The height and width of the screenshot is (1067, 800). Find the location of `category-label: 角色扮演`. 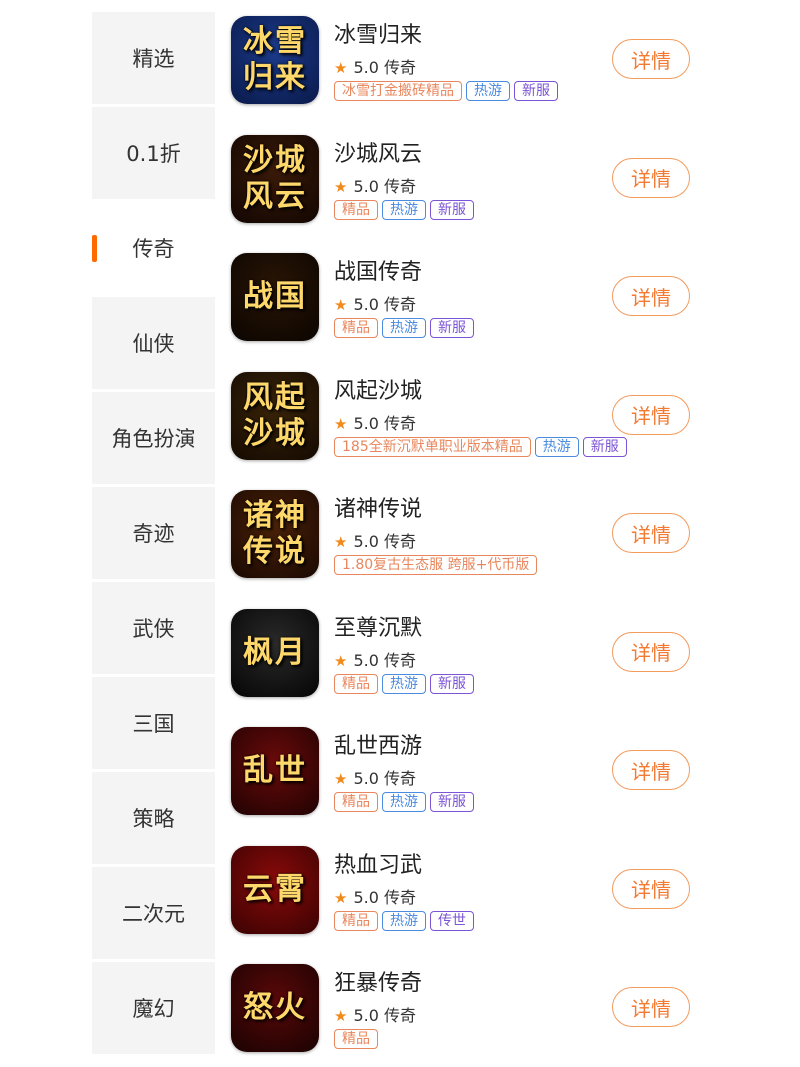

category-label: 角色扮演 is located at coordinates (153, 439).